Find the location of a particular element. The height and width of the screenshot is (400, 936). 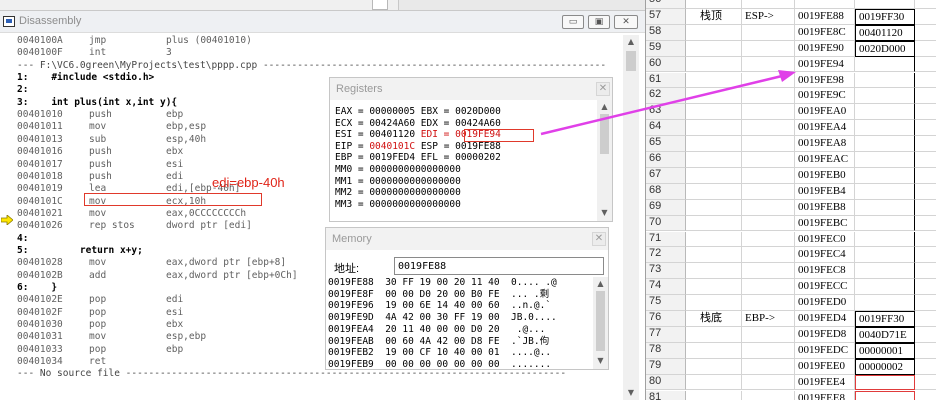

scroll-thumb is located at coordinates (631, 61).